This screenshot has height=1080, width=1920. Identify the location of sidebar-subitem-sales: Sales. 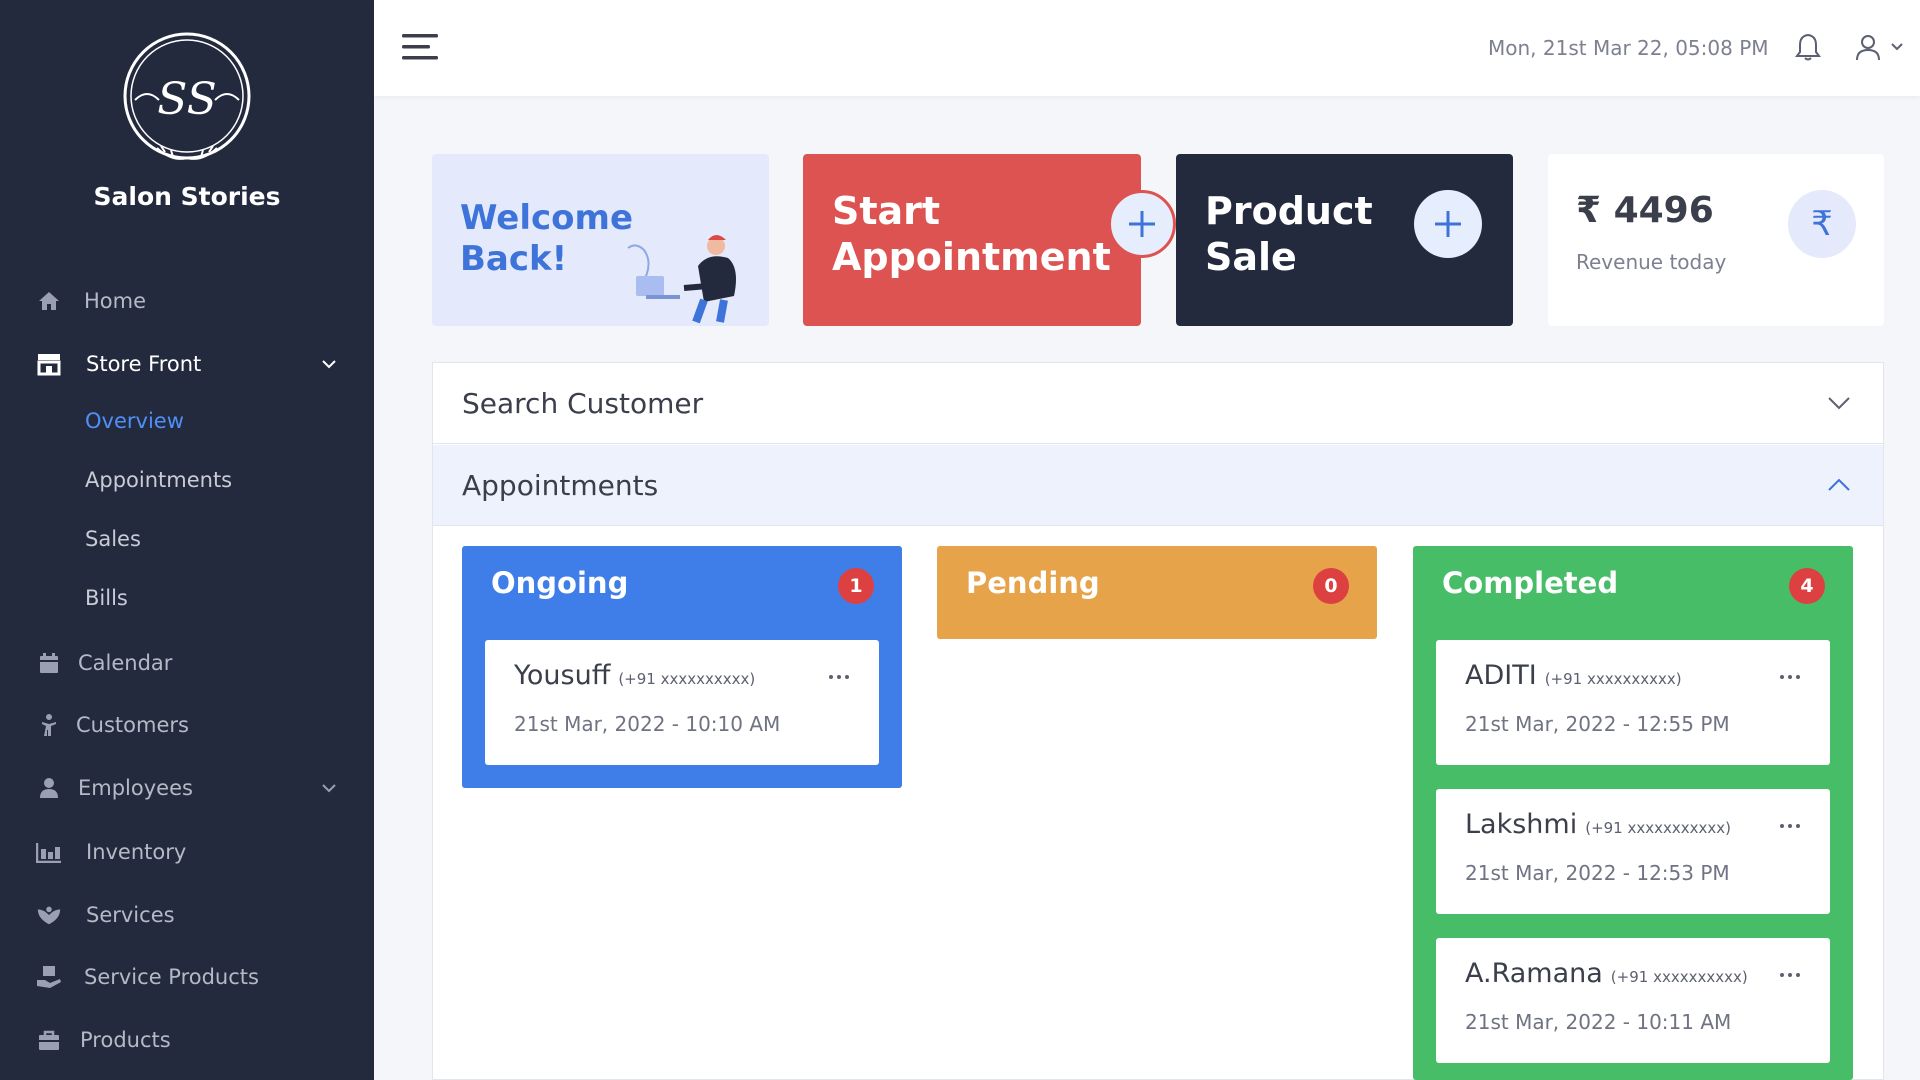
(187, 539).